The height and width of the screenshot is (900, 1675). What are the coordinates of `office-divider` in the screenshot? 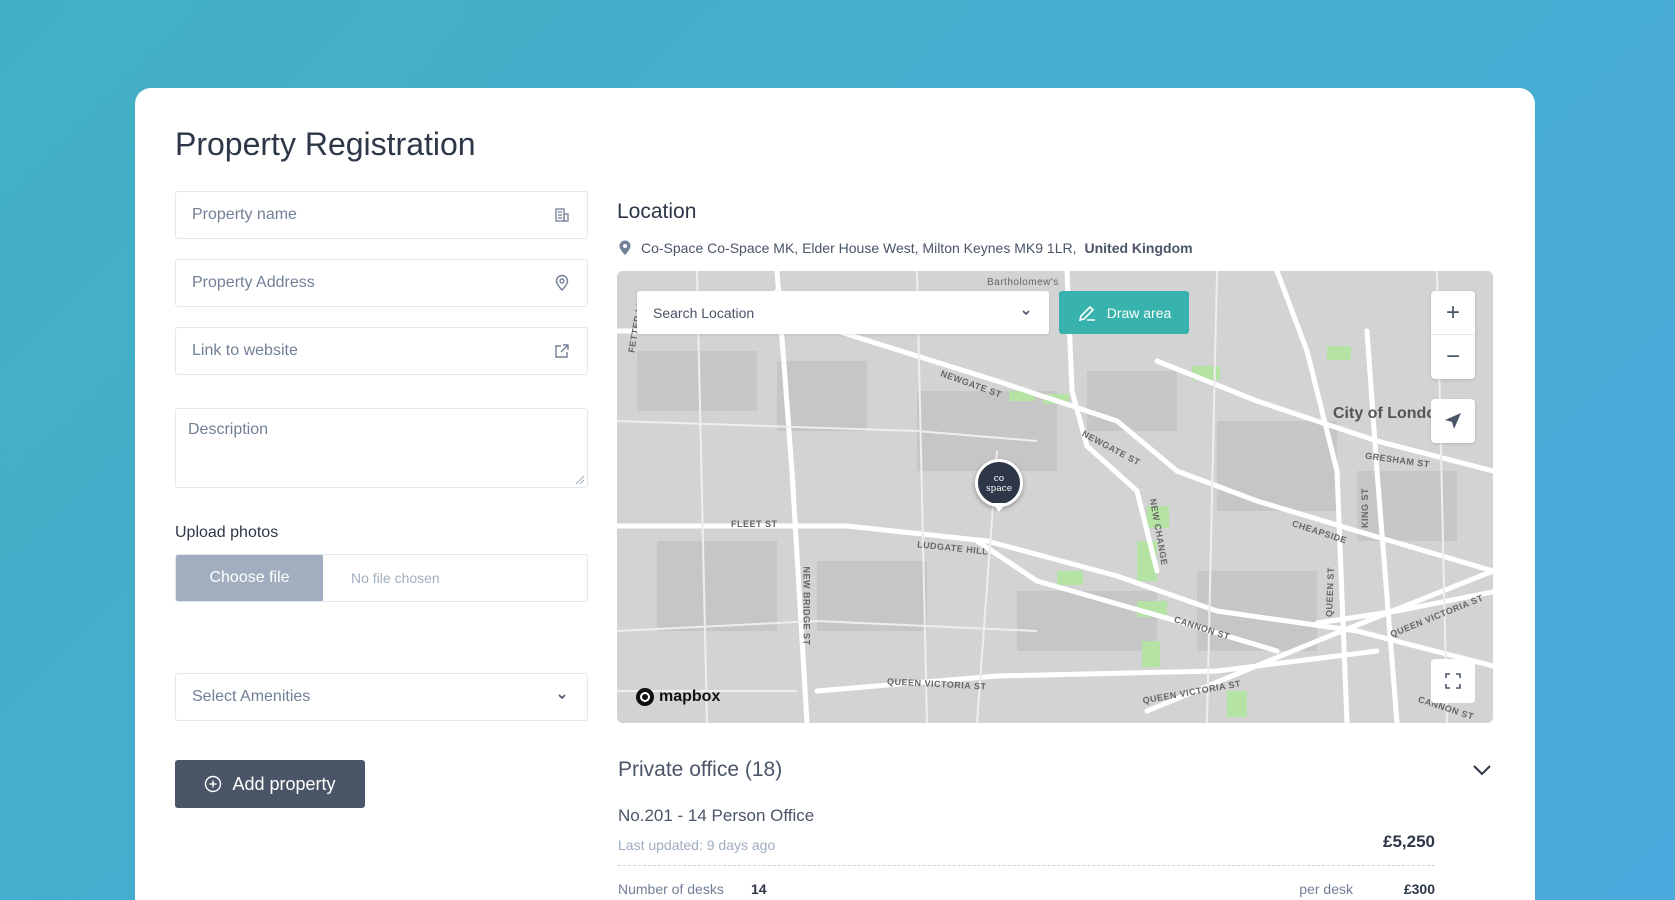 It's located at (1026, 865).